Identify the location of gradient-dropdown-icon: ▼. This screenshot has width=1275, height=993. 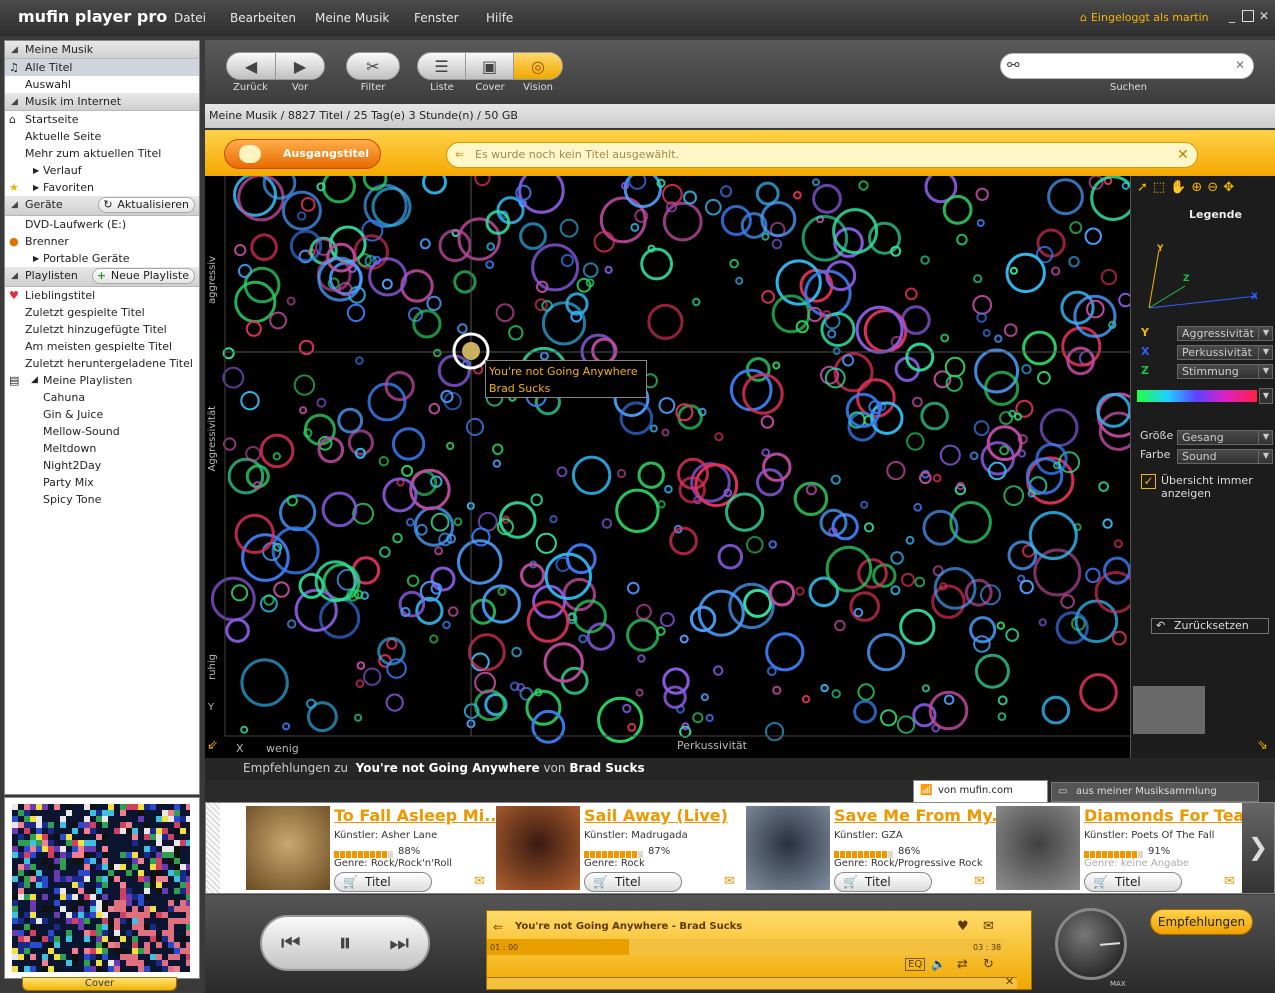
(1266, 396).